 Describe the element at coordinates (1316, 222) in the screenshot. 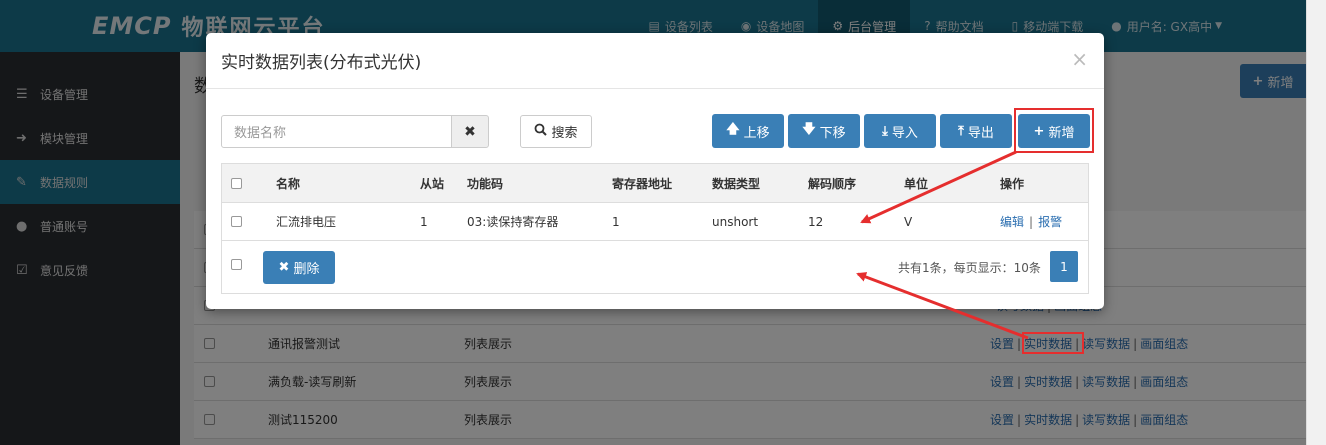

I see `page-scrollbar` at that location.